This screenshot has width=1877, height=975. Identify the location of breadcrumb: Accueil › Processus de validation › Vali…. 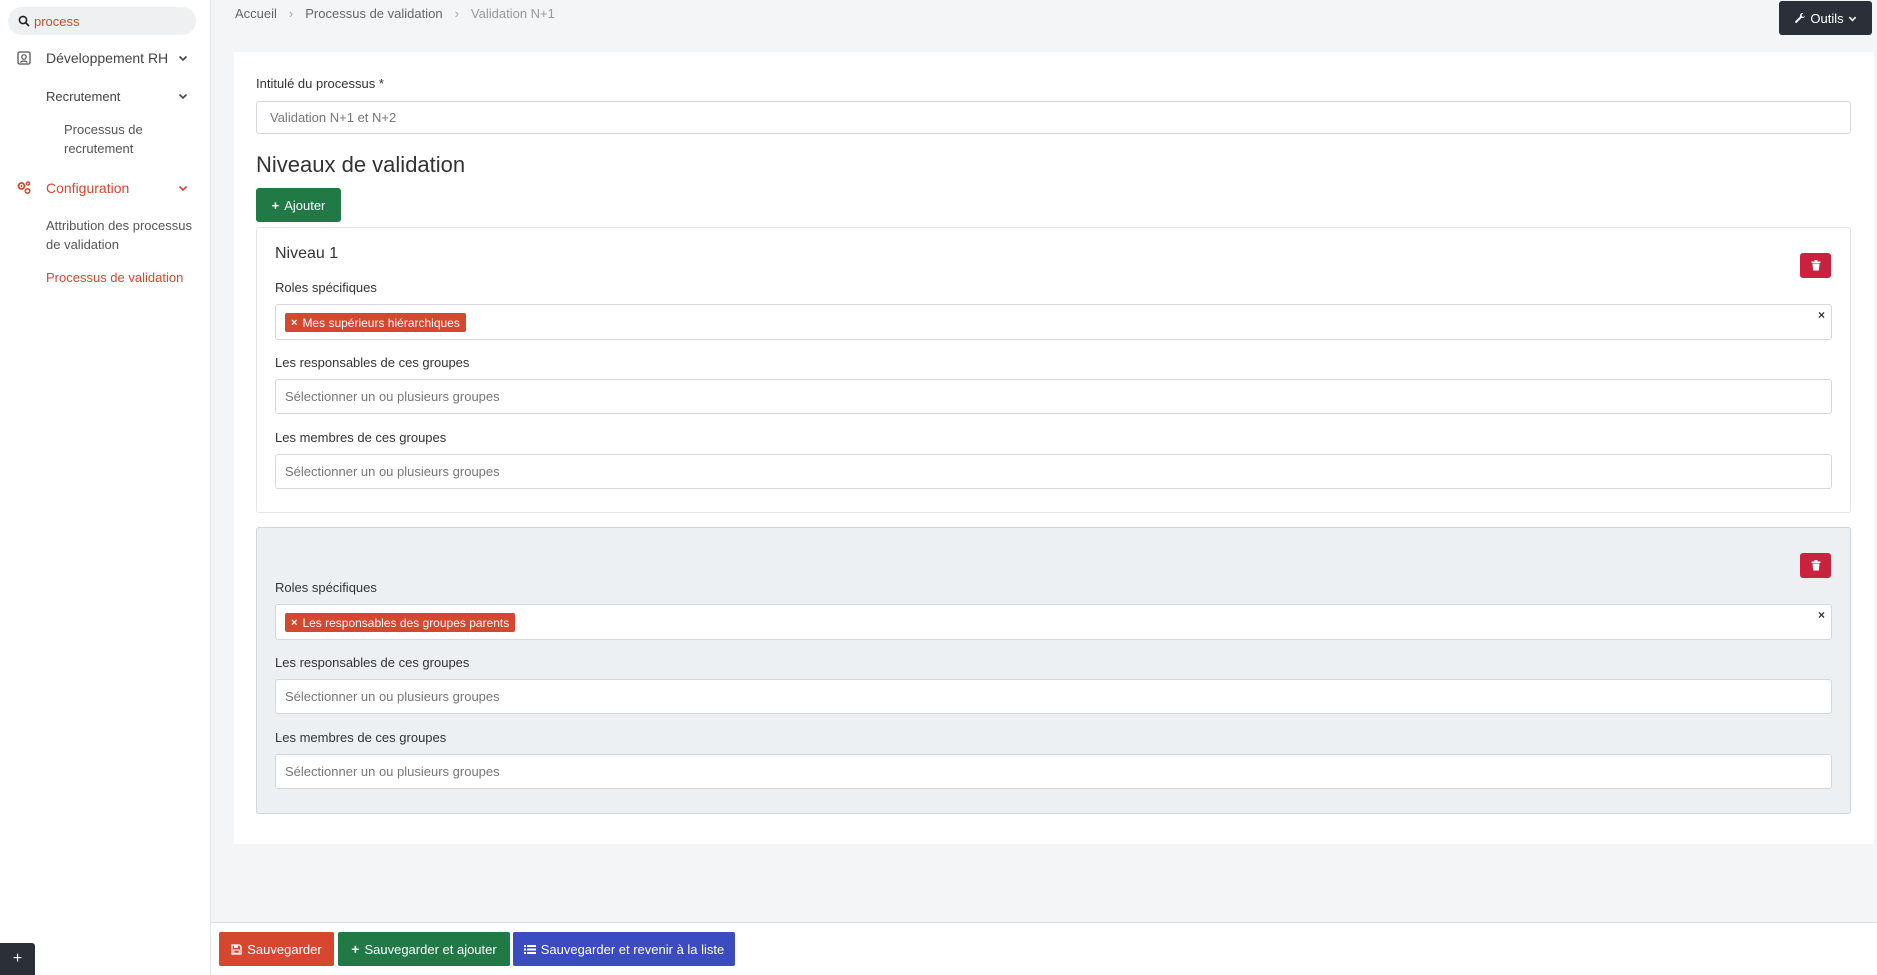
(395, 13).